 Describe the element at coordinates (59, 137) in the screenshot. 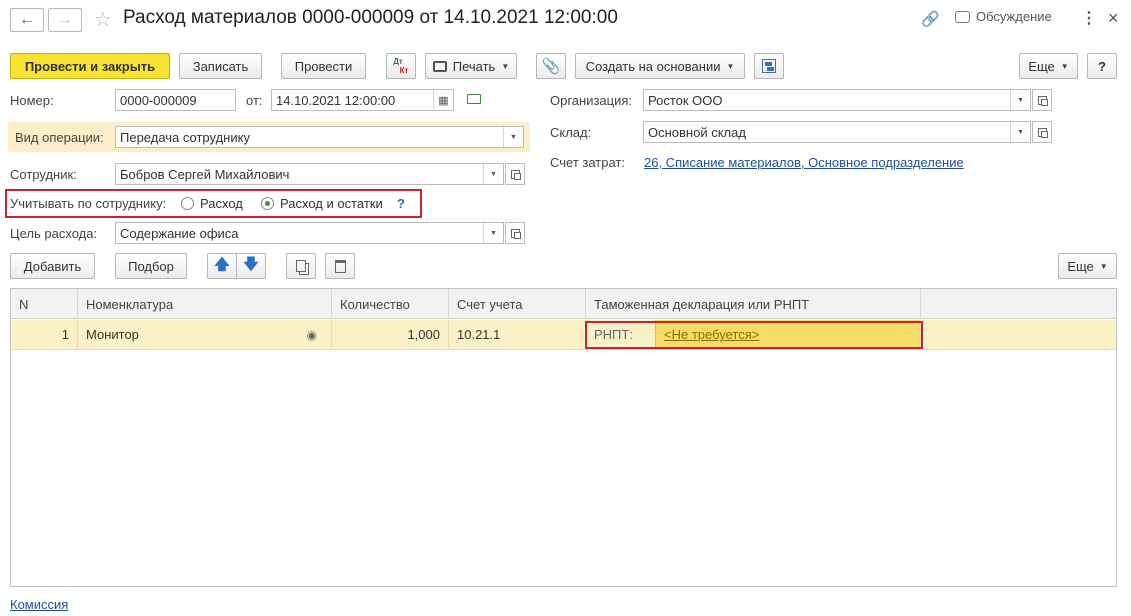

I see `operation-label: Вид операции:` at that location.